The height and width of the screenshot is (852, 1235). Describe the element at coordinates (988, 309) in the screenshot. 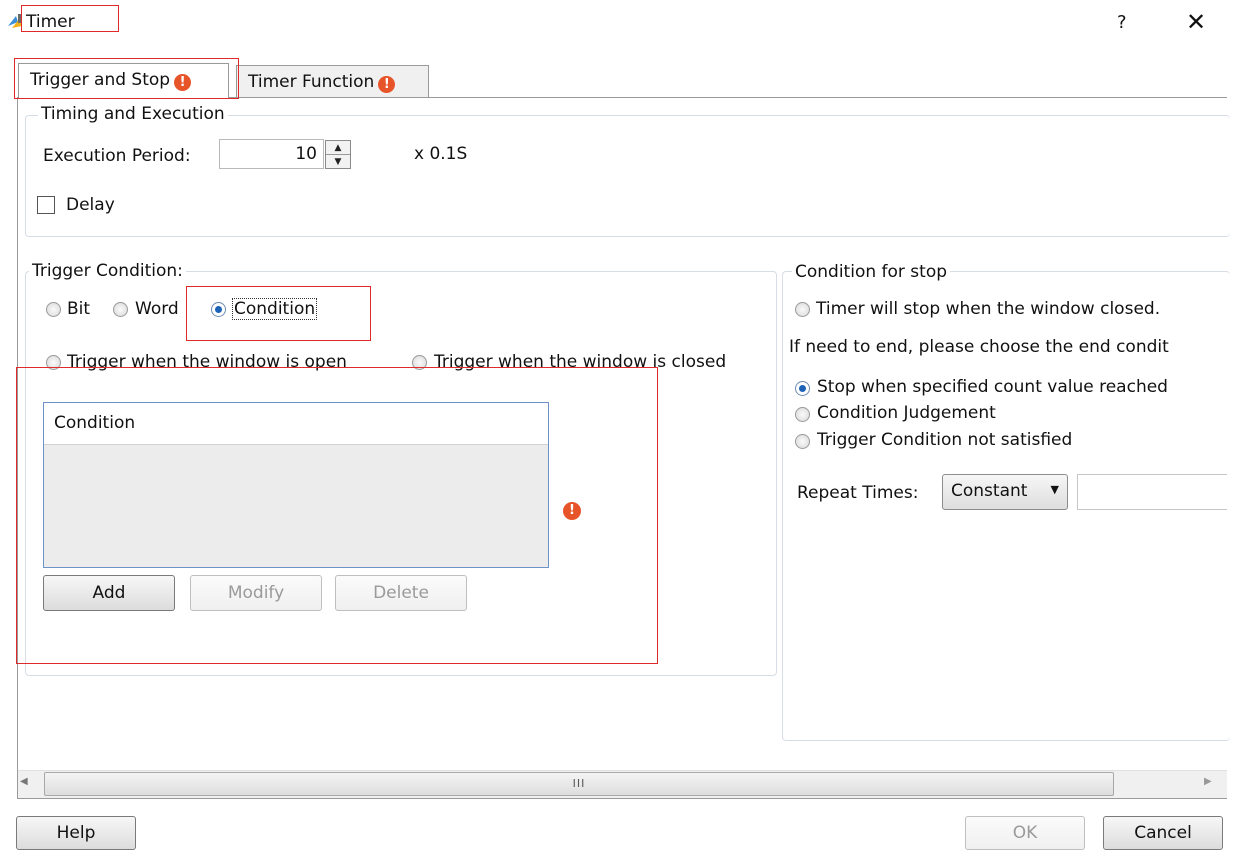

I see `stop-window-closed-label: Timer will stop when the window closed.` at that location.